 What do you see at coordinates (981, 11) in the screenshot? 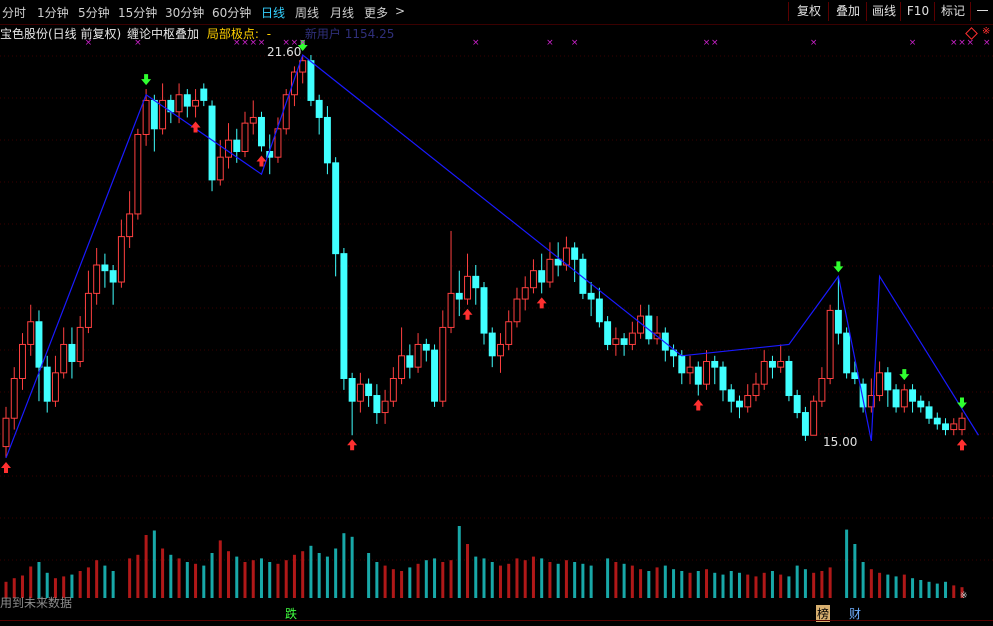
I see `custom-button: 一自` at bounding box center [981, 11].